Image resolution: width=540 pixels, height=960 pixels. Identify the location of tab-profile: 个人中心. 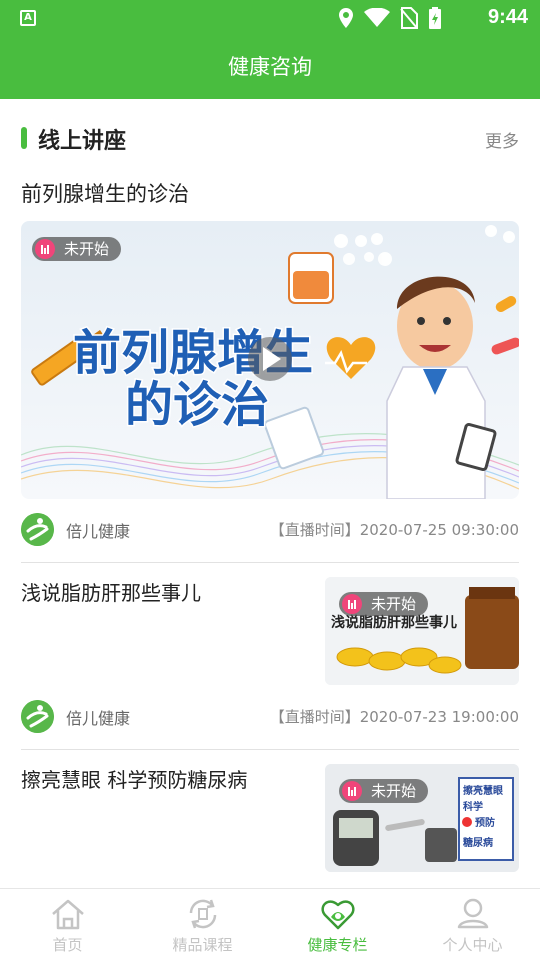
(472, 924).